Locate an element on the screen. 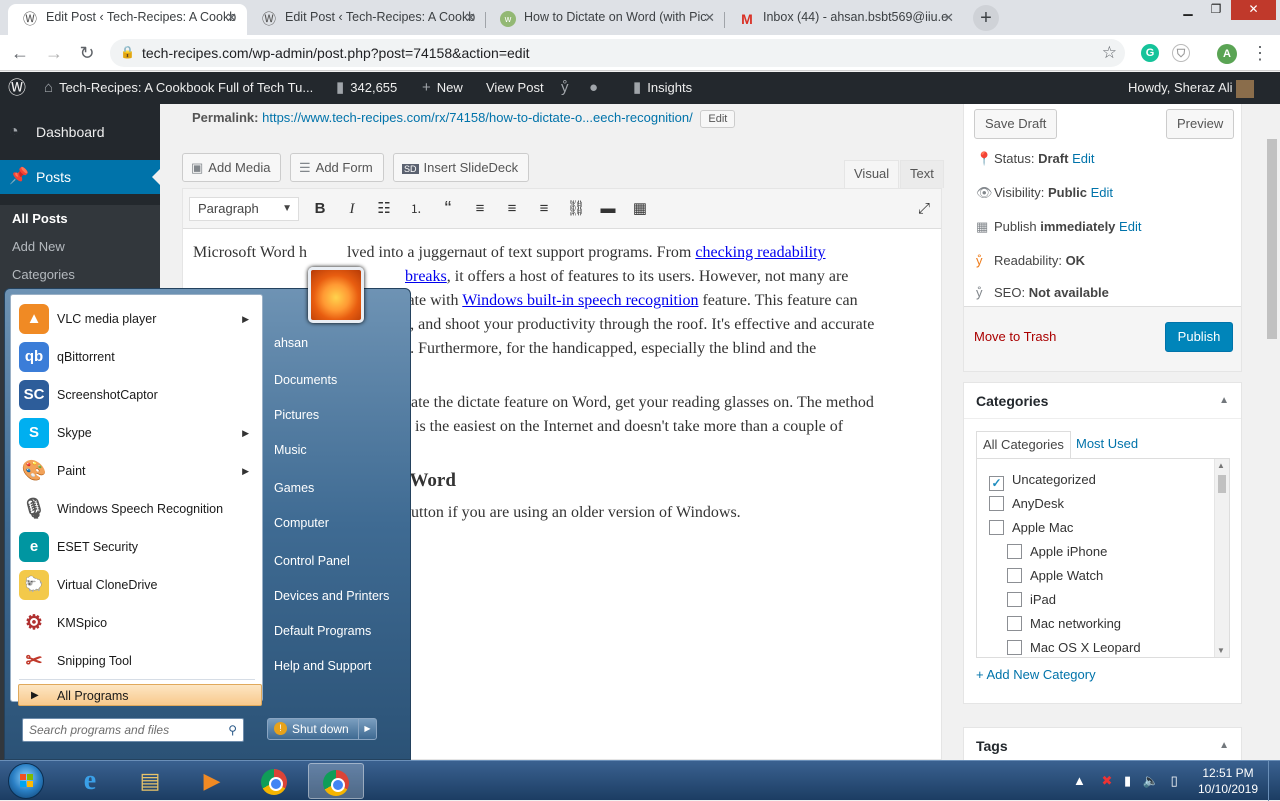 The width and height of the screenshot is (1280, 801). link-icon: ⛓ is located at coordinates (576, 209).